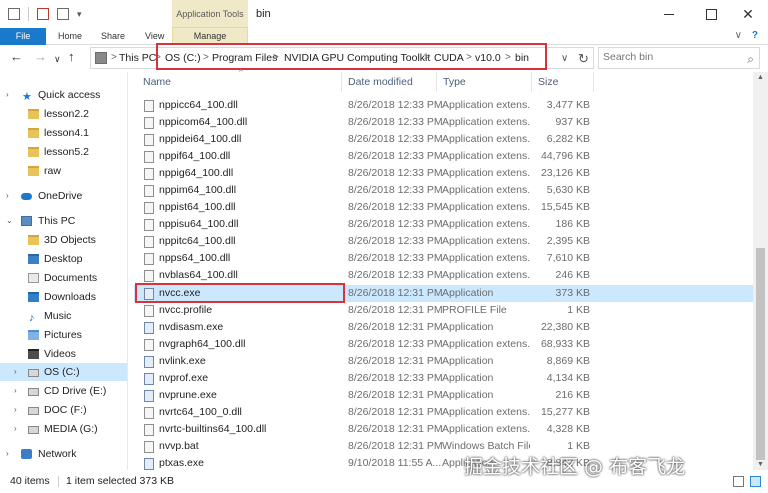  I want to click on file-type: Application, so click(468, 293).